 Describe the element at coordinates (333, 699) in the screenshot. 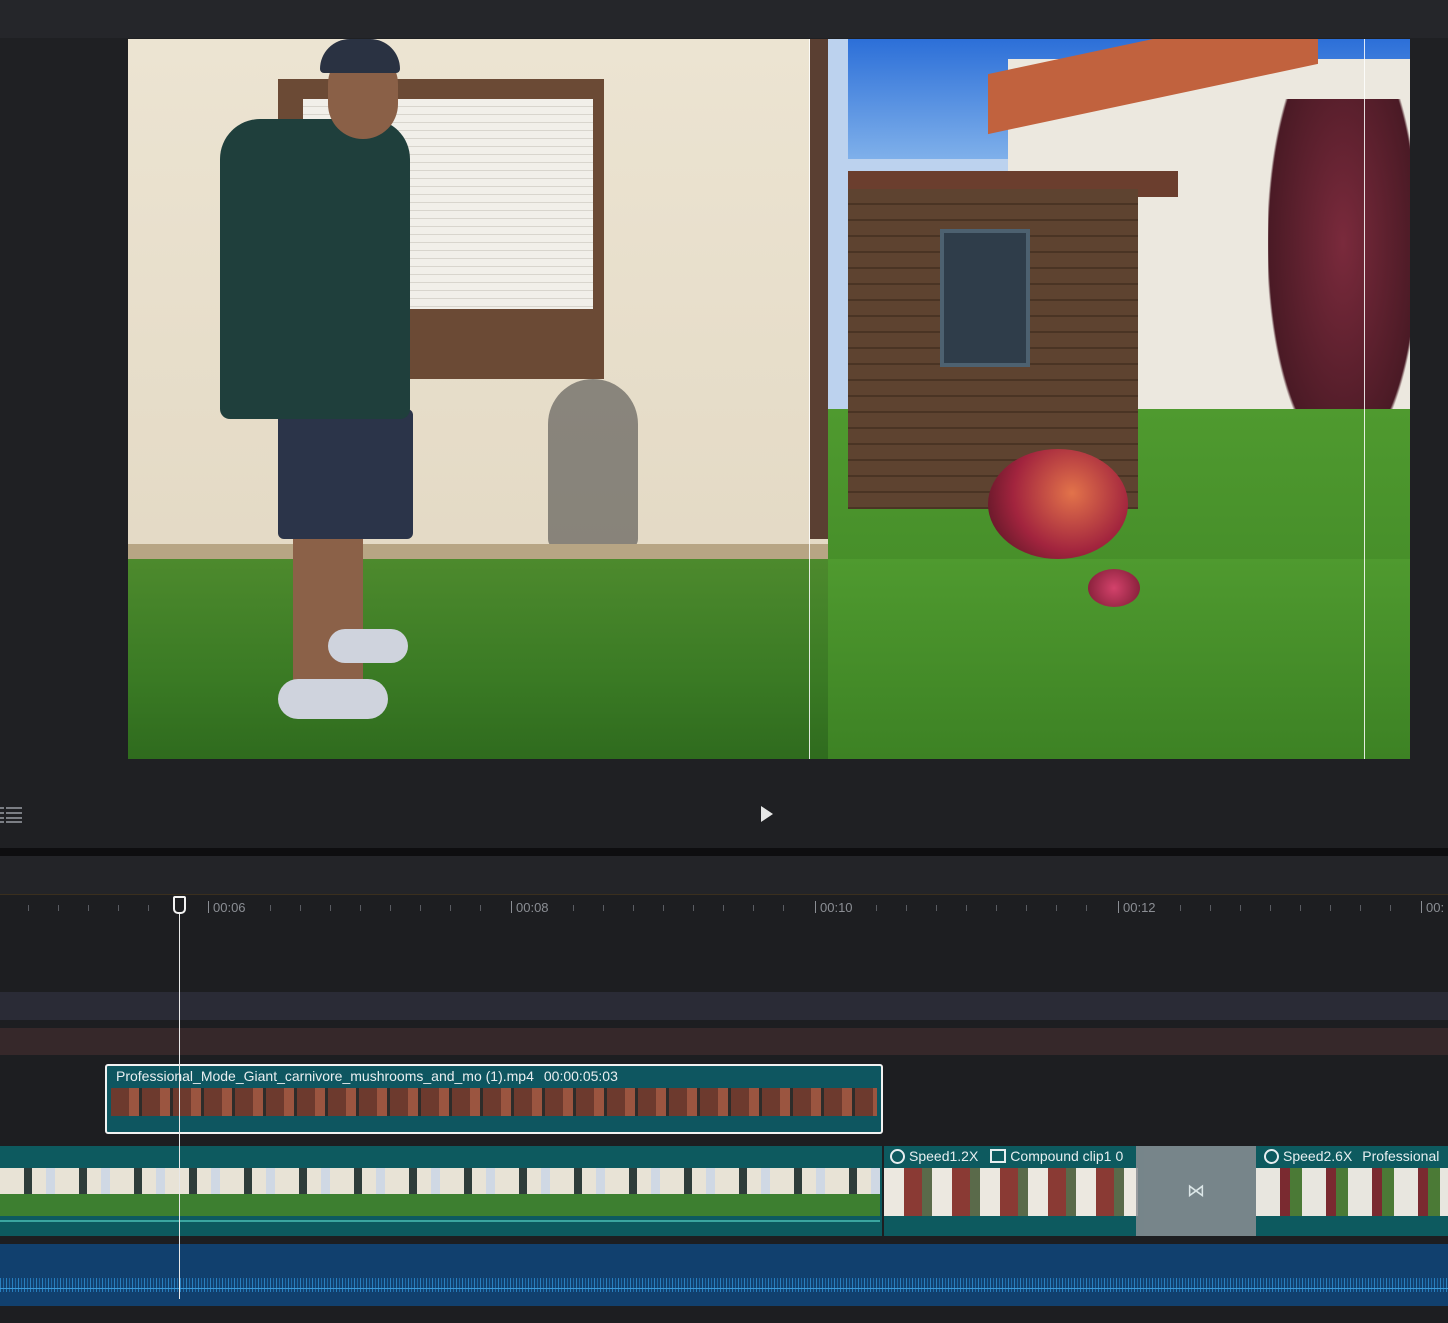

I see `scene-person-shoe-front` at that location.